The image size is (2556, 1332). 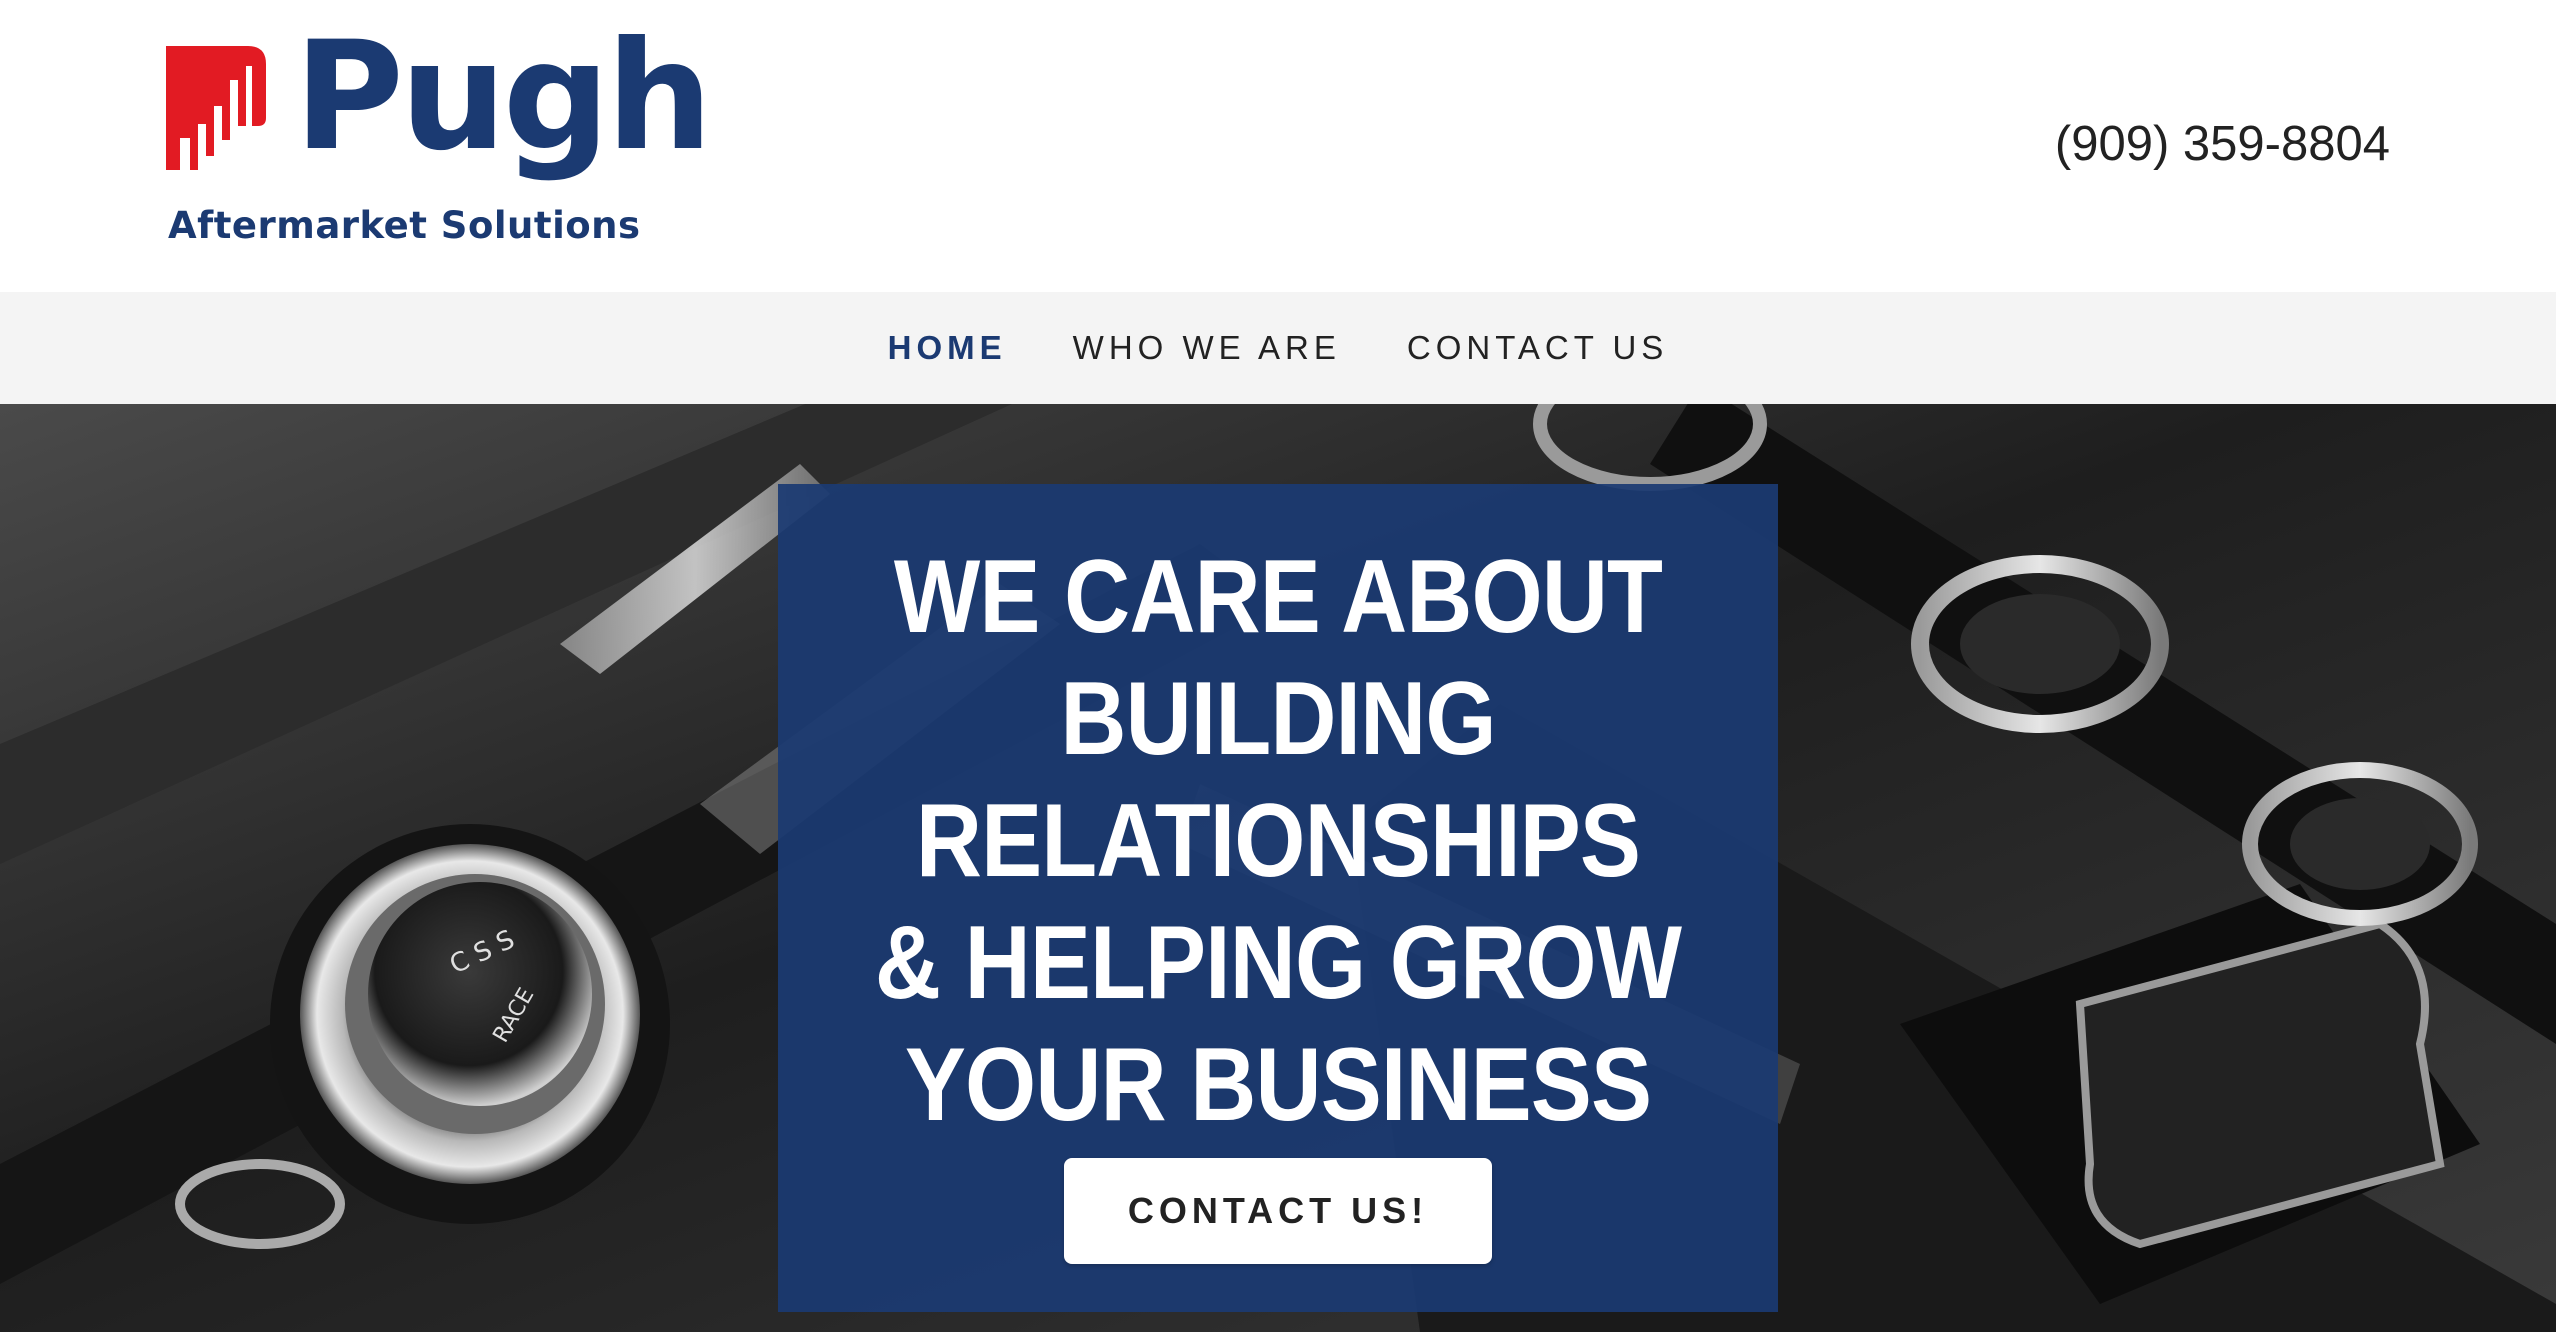 I want to click on nav-item-home: HOME, so click(x=947, y=348).